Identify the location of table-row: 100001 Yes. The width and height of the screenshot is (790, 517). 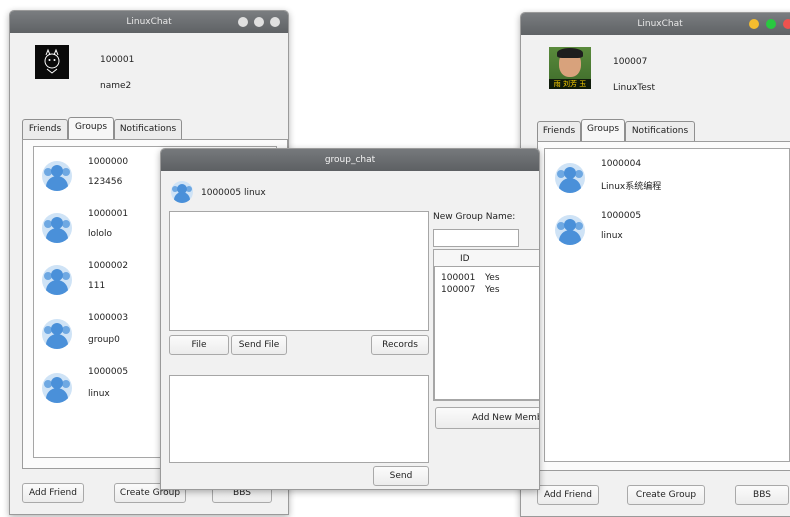
(490, 279).